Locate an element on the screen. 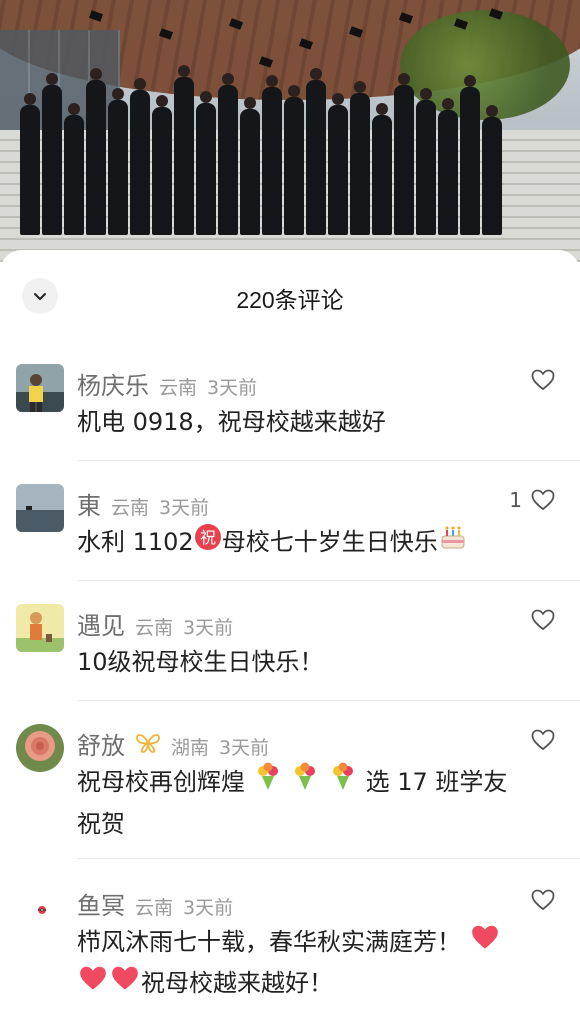 This screenshot has height=1012, width=580. comment-text: 水利 1102 祝母校七十岁生日快乐 is located at coordinates (317, 543).